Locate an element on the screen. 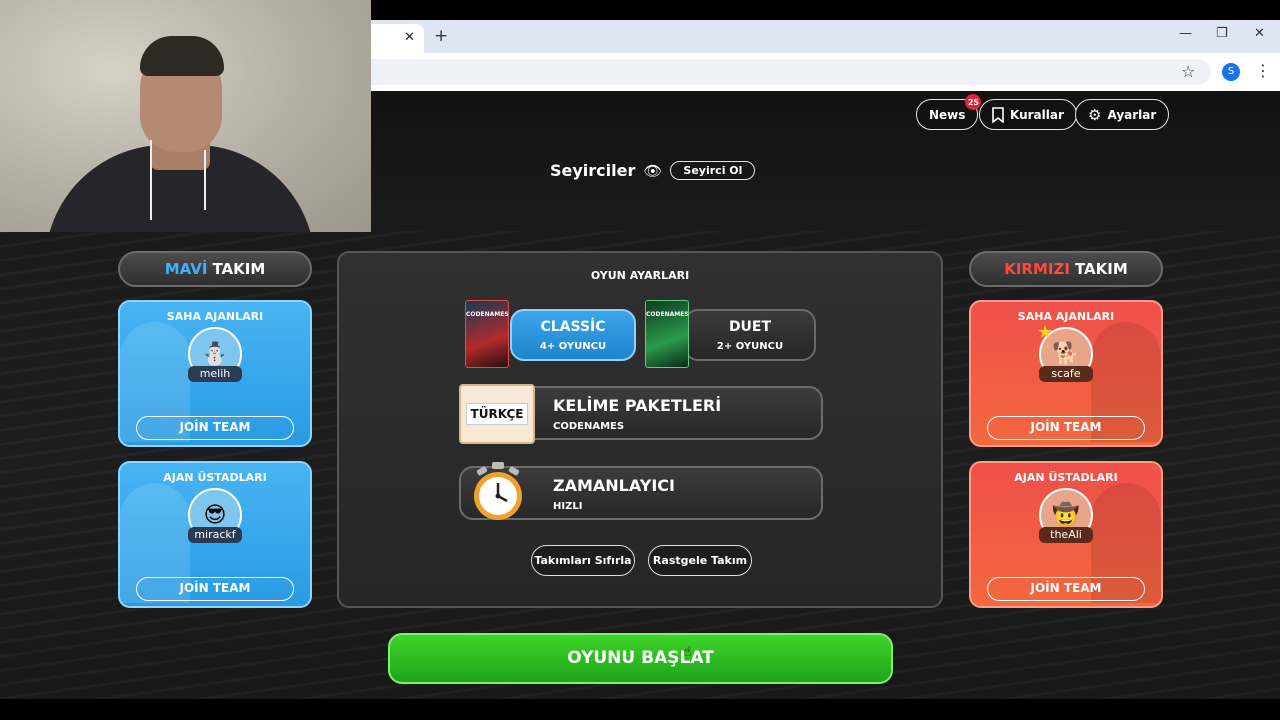  settings-button: ⚙ Ayarlar is located at coordinates (1122, 114).